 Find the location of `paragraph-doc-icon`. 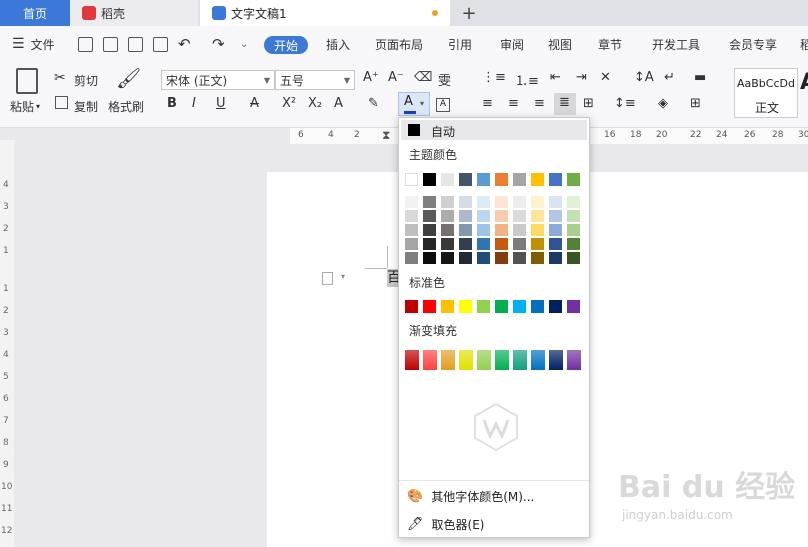

paragraph-doc-icon is located at coordinates (327, 278).